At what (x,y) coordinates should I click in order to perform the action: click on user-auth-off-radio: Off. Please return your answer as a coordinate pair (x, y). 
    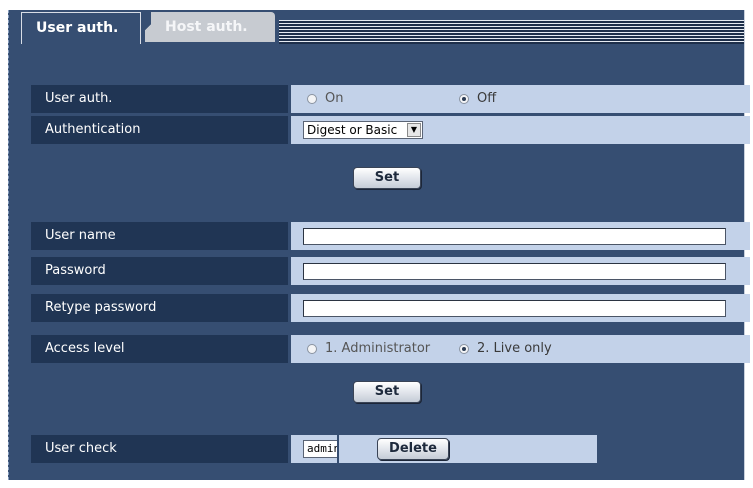
    Looking at the image, I should click on (477, 99).